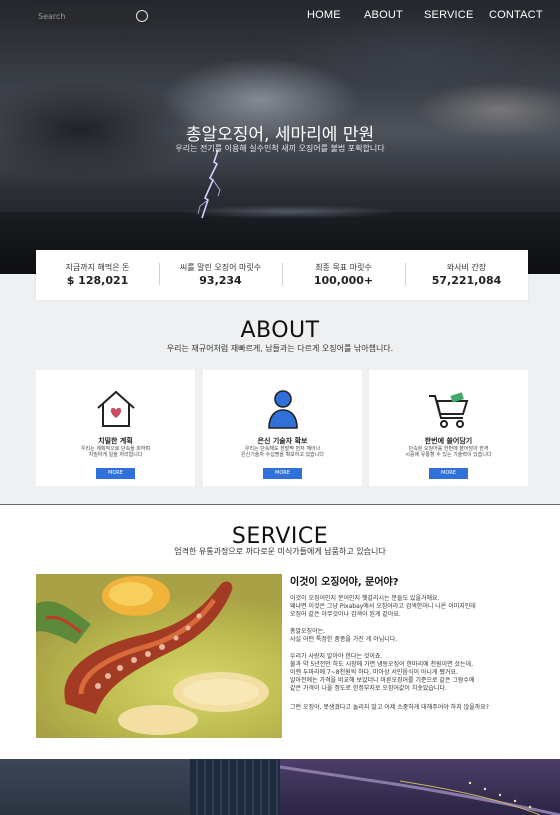 This screenshot has width=560, height=815. Describe the element at coordinates (209, 184) in the screenshot. I see `lightning-icon` at that location.